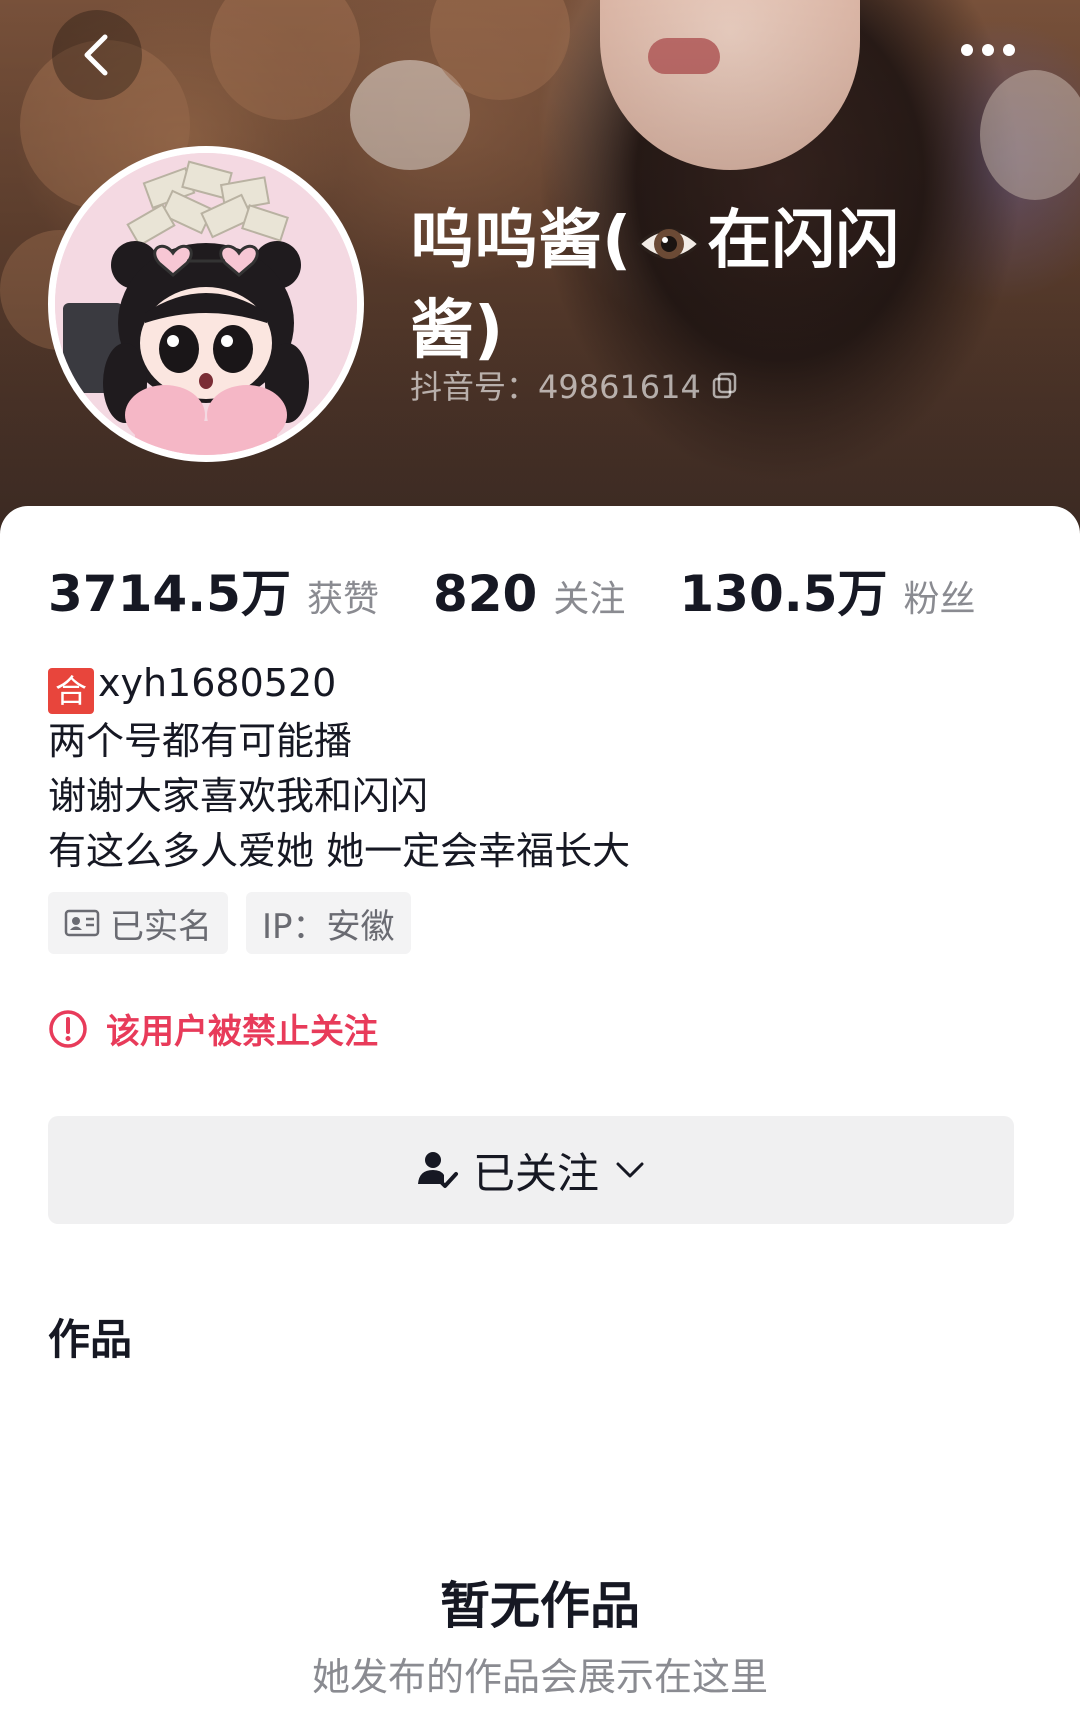 This screenshot has width=1080, height=1713. I want to click on stat-followers-label: 粉丝, so click(939, 599).